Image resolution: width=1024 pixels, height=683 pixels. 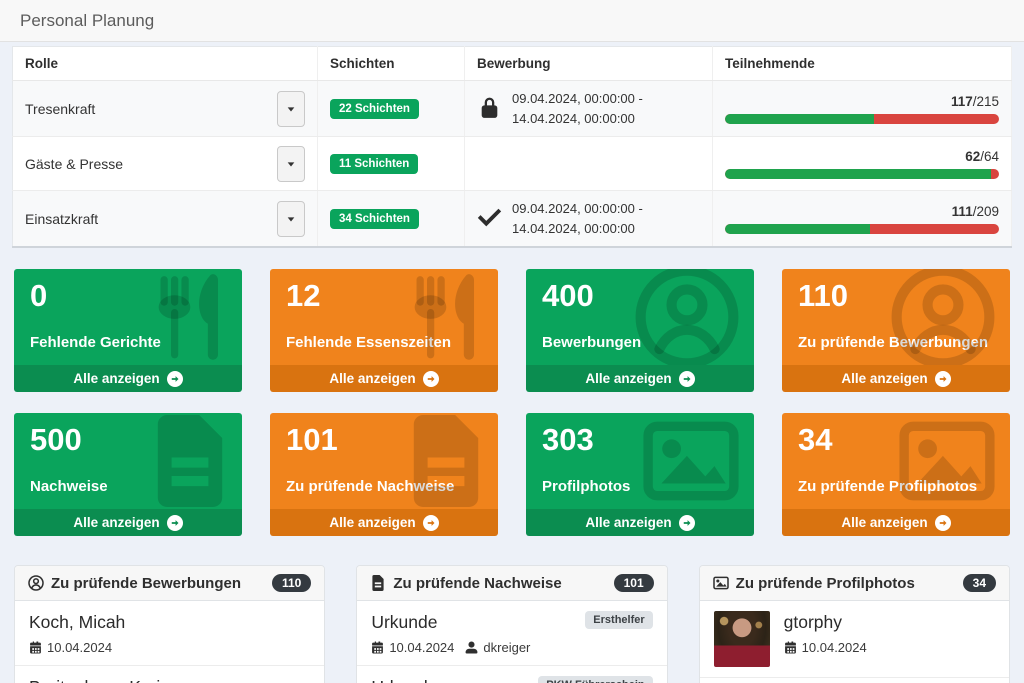 I want to click on column-header-bewerbung: Bewerbung, so click(x=588, y=63).